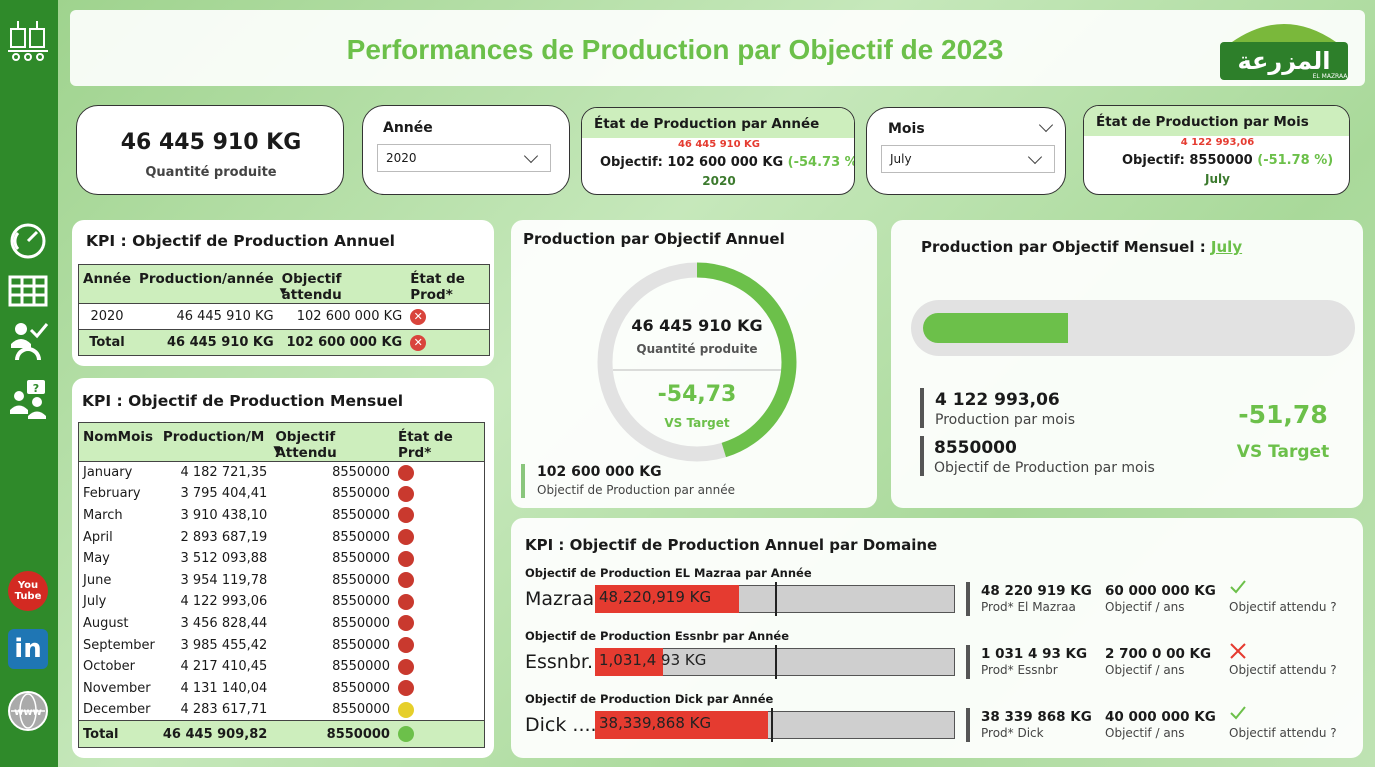  Describe the element at coordinates (28, 591) in the screenshot. I see `youtube-icon: You Tube` at that location.